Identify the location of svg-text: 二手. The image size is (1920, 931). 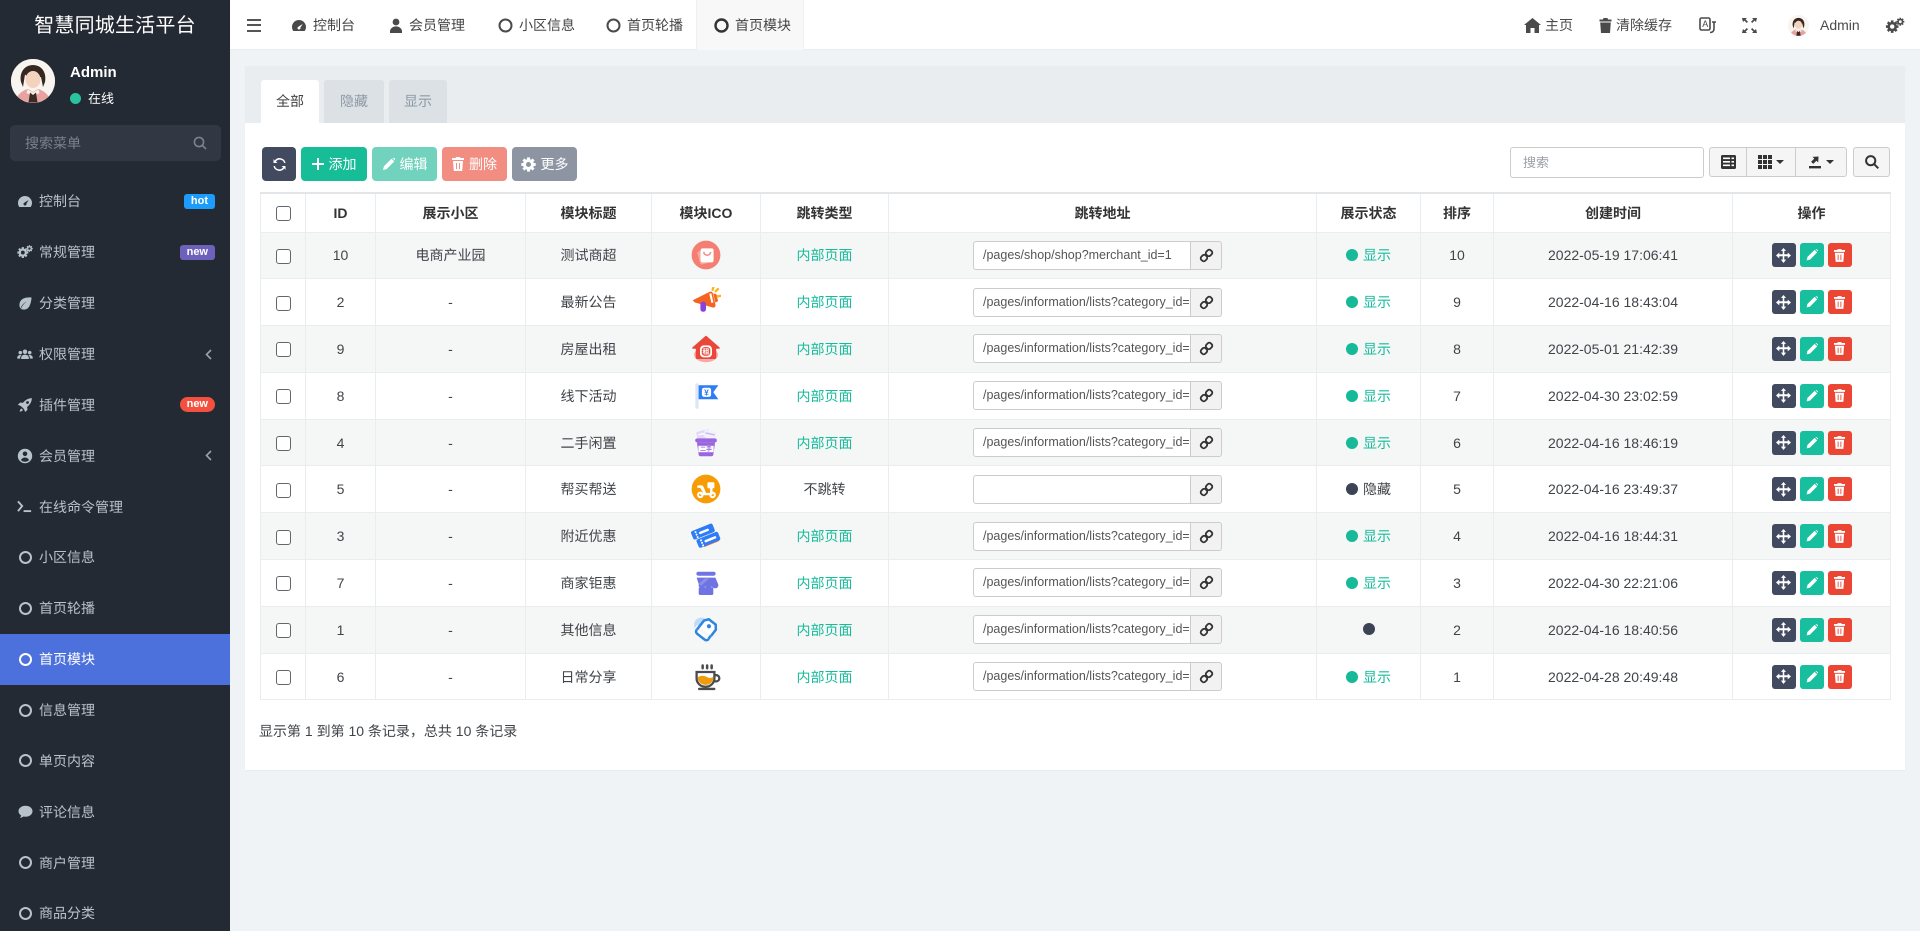
(706, 448).